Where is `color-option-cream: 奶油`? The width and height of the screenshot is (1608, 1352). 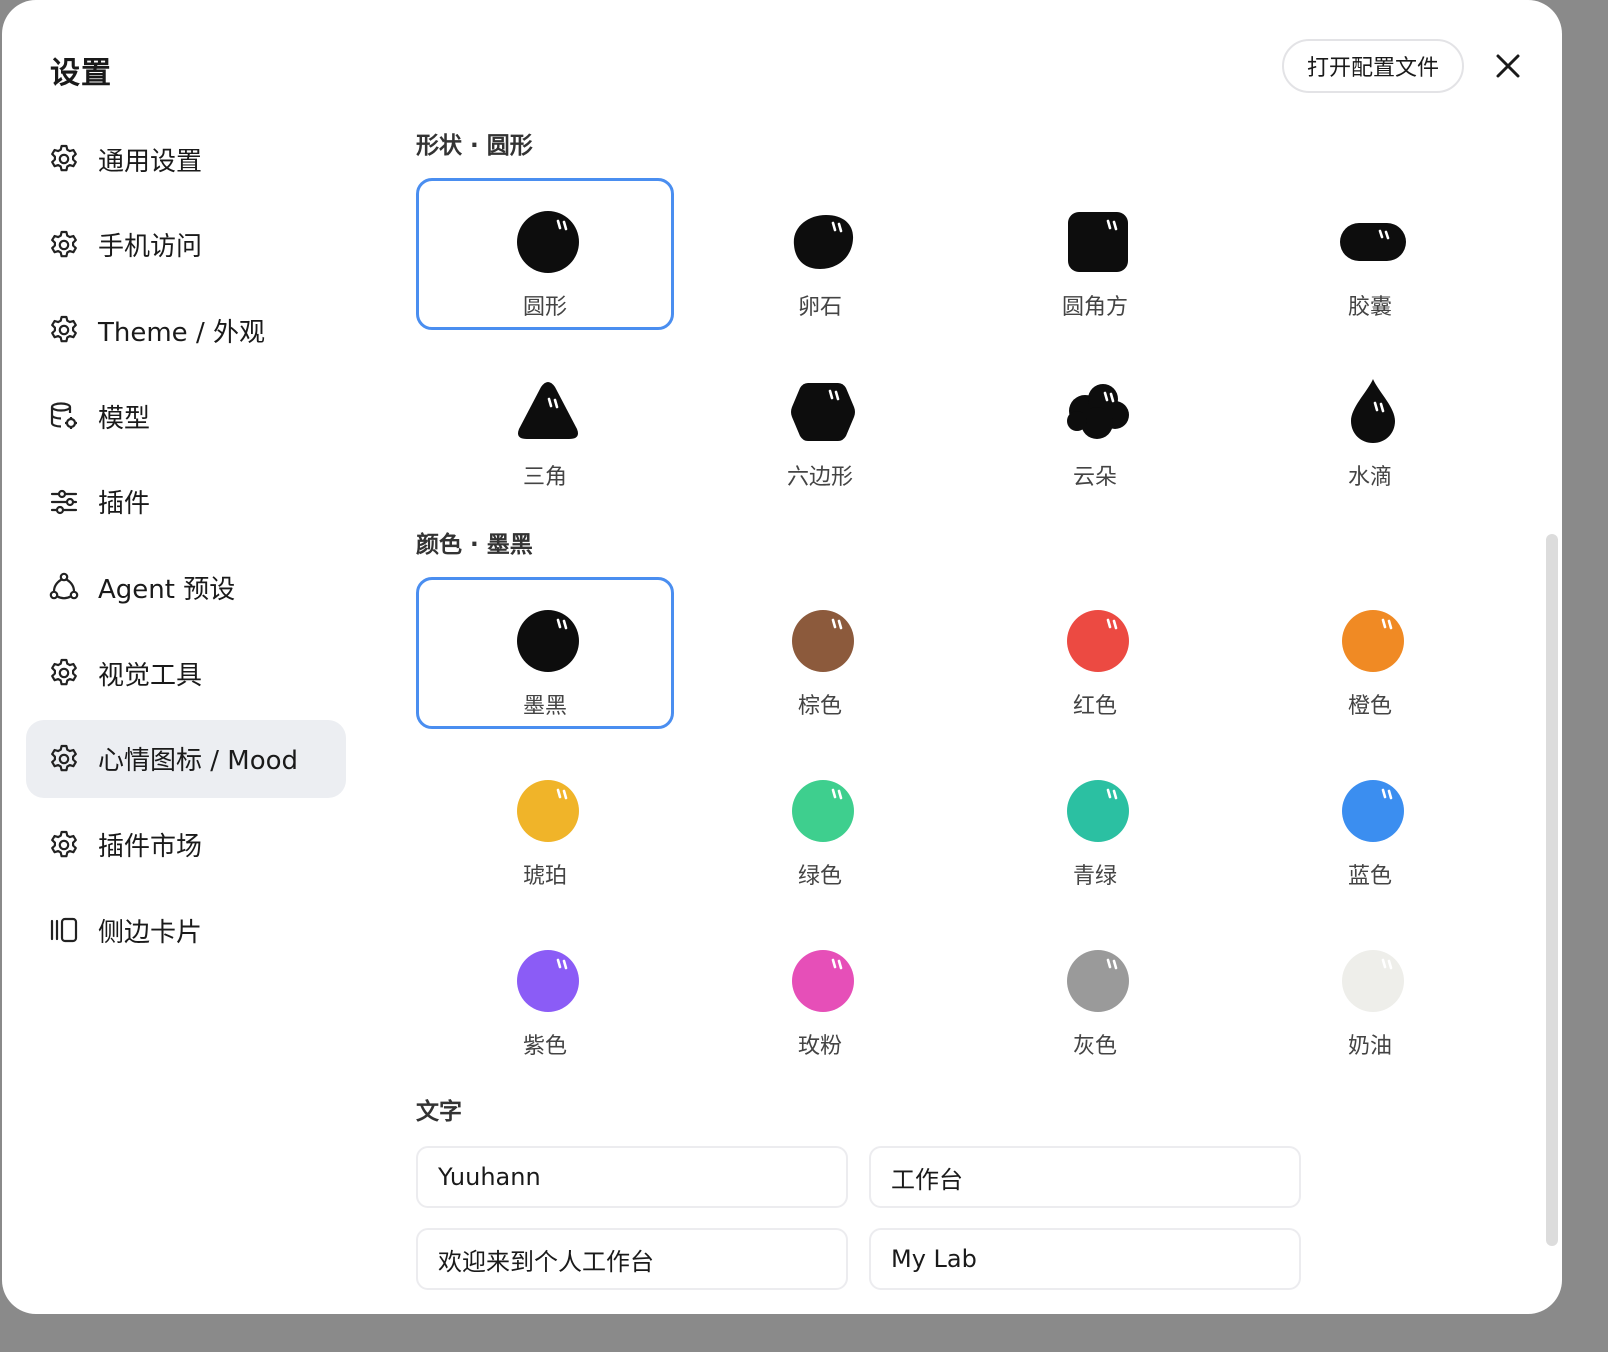
color-option-cream: 奶油 is located at coordinates (1370, 993).